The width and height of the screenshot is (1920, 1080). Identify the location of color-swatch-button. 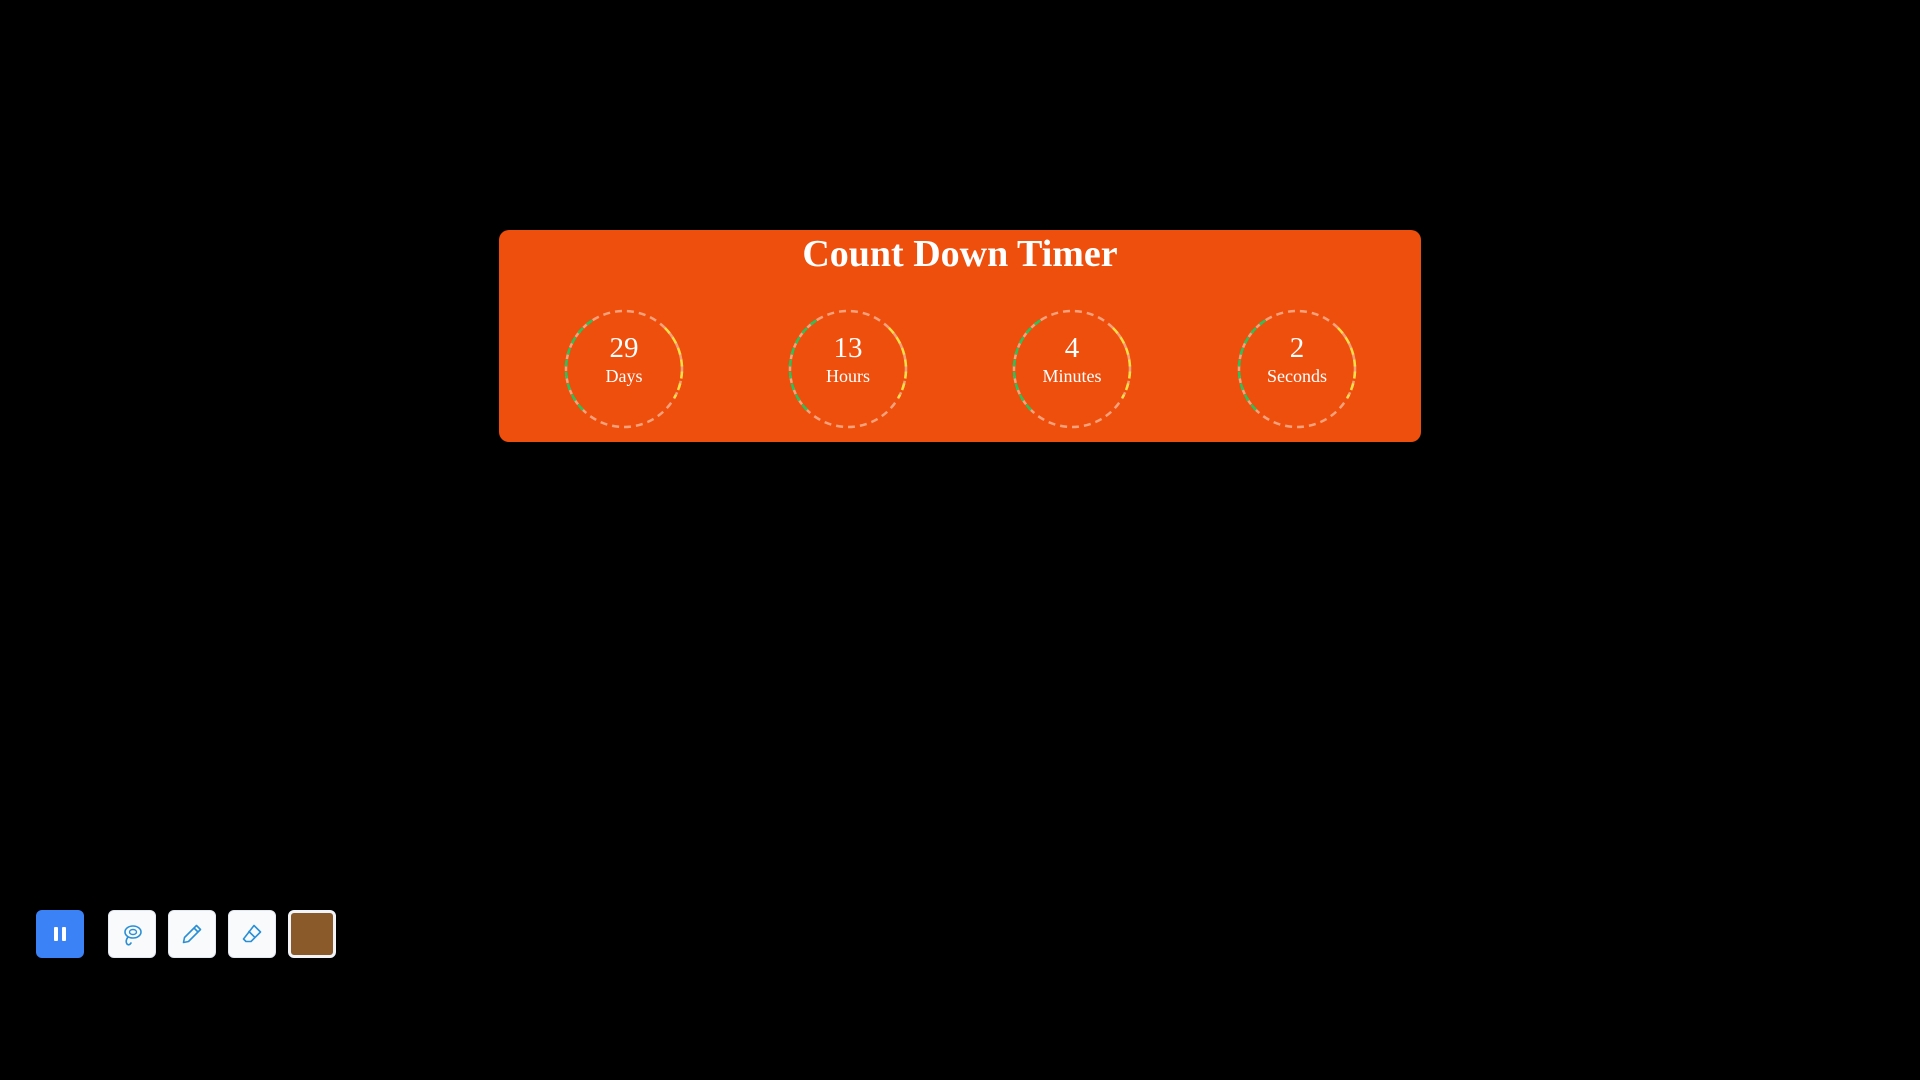
(312, 934).